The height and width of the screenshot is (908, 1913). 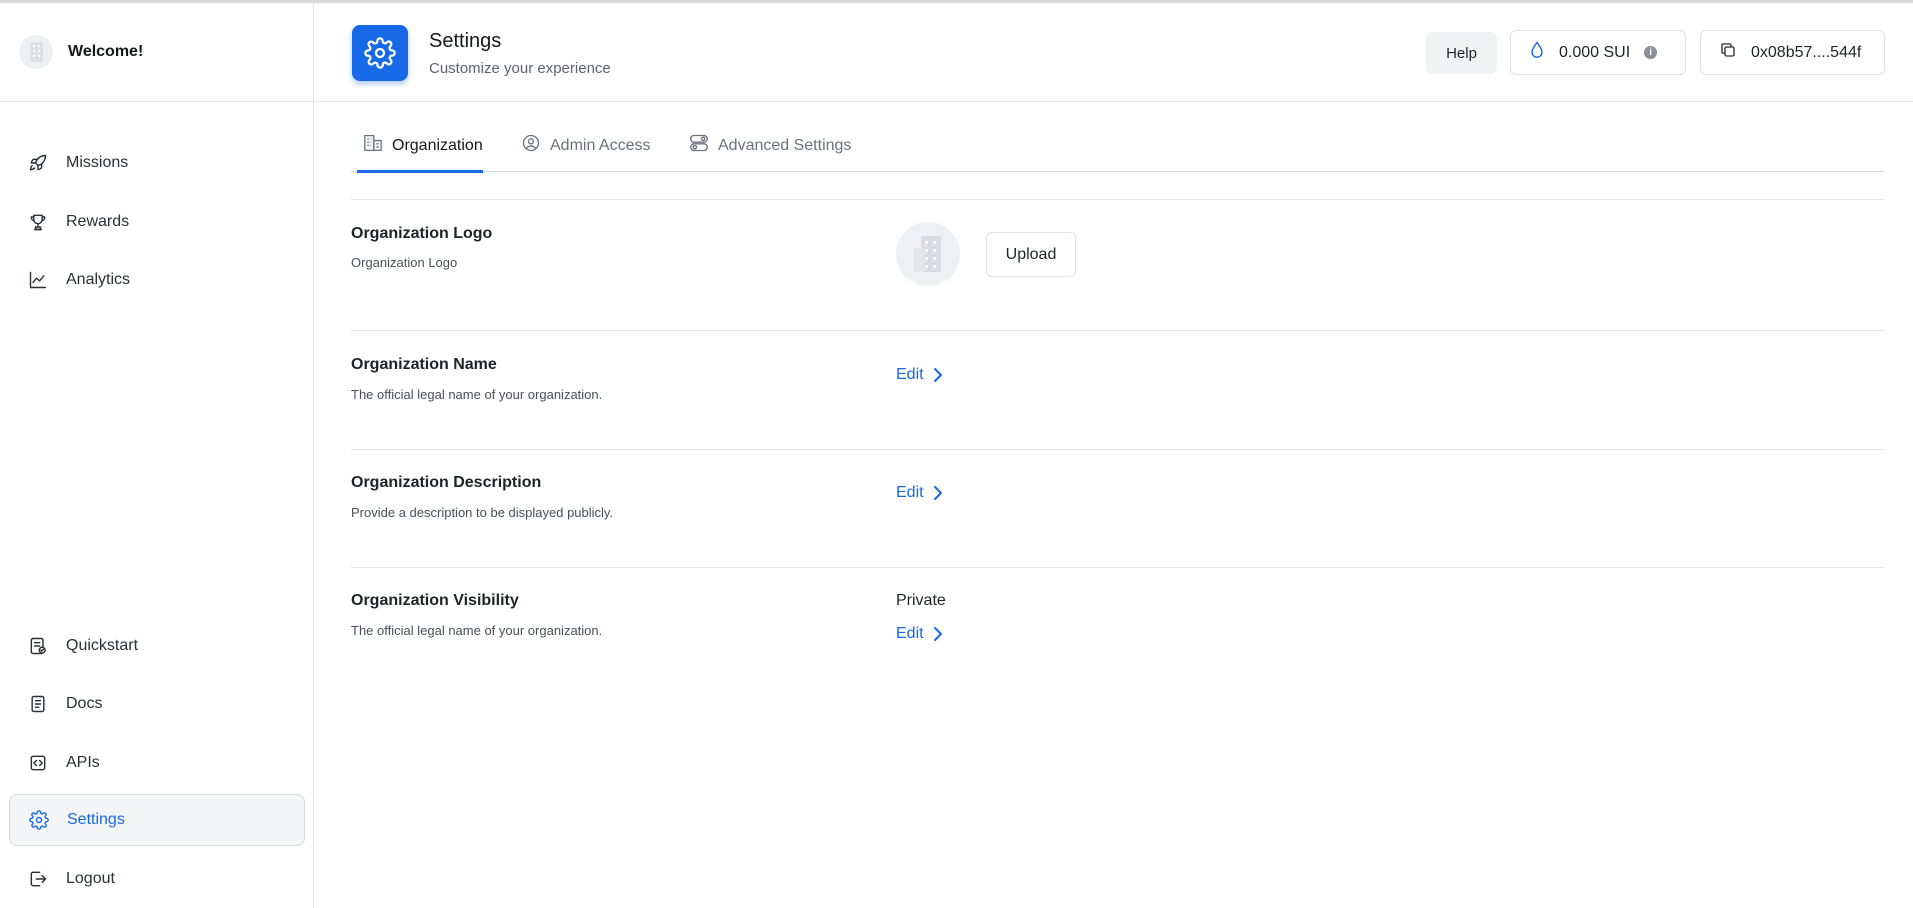 What do you see at coordinates (1651, 52) in the screenshot?
I see `info-icon: i` at bounding box center [1651, 52].